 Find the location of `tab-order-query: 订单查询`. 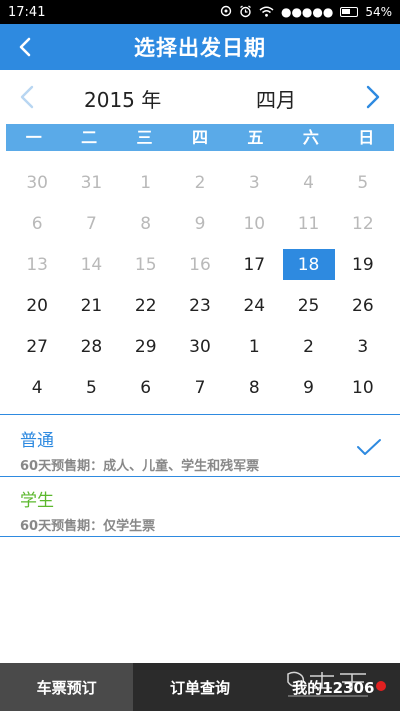

tab-order-query: 订单查询 is located at coordinates (199, 687).